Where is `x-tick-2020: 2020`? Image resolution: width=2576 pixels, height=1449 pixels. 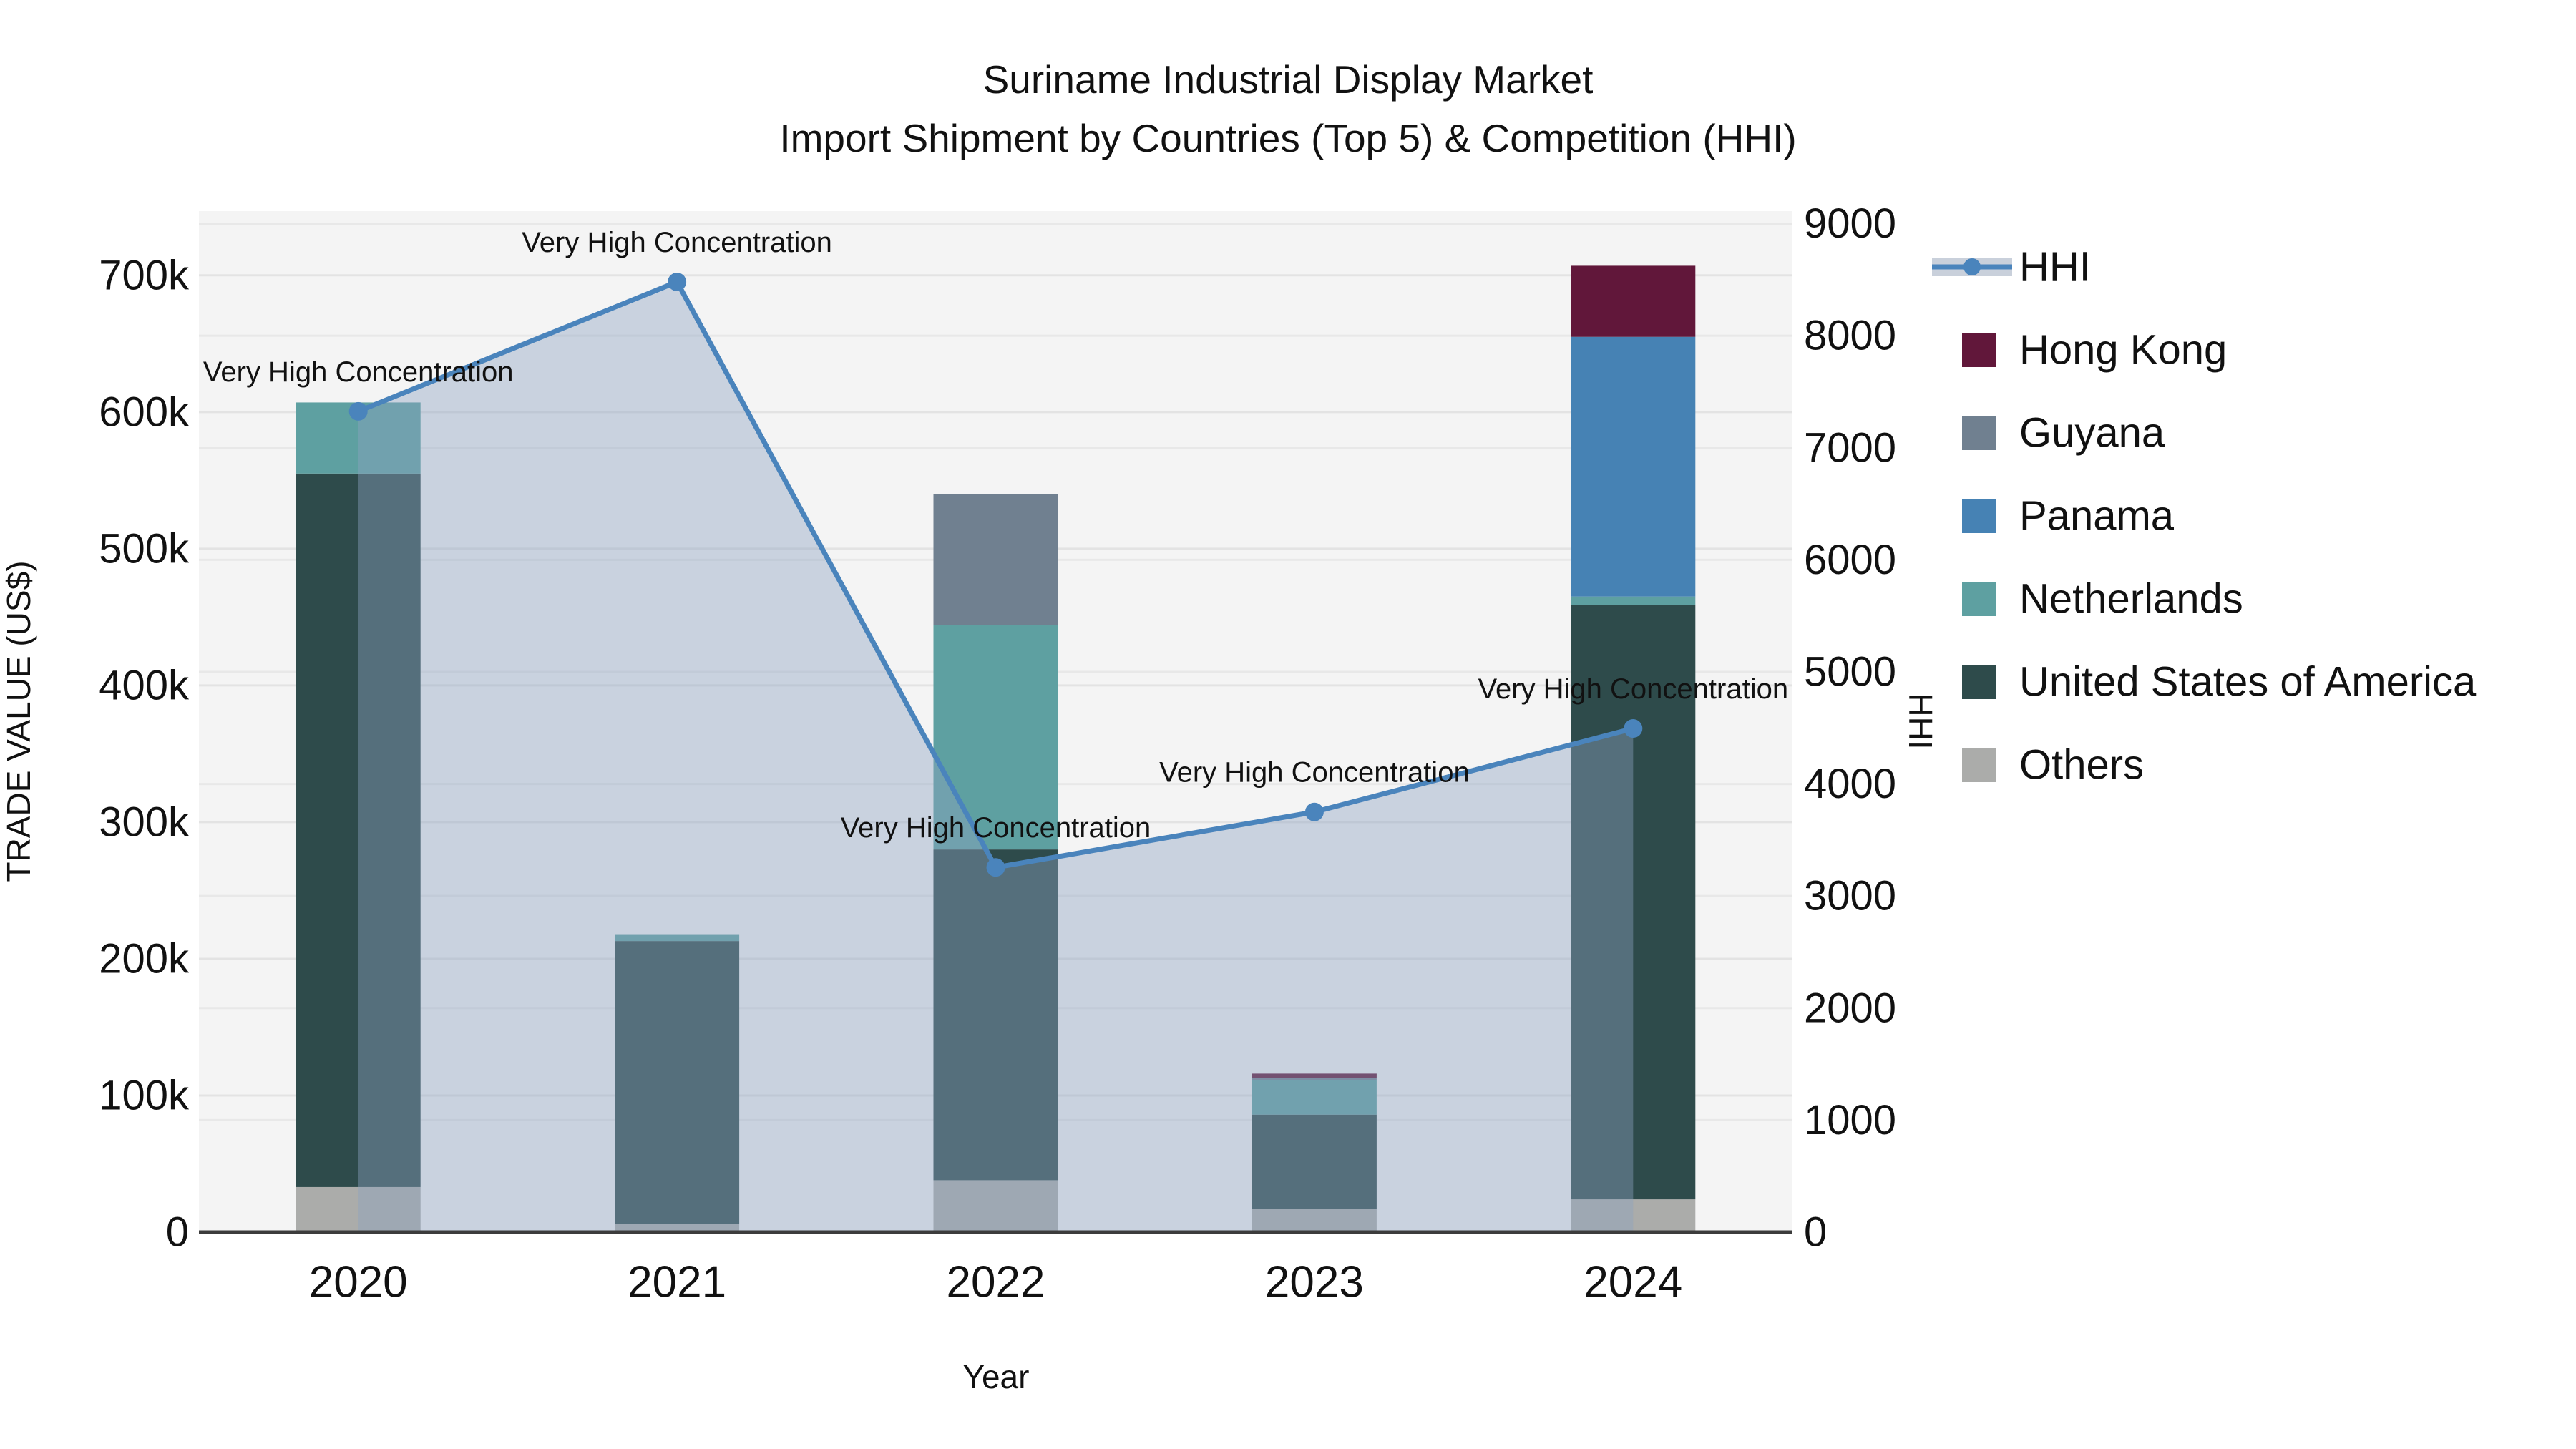 x-tick-2020: 2020 is located at coordinates (358, 1282).